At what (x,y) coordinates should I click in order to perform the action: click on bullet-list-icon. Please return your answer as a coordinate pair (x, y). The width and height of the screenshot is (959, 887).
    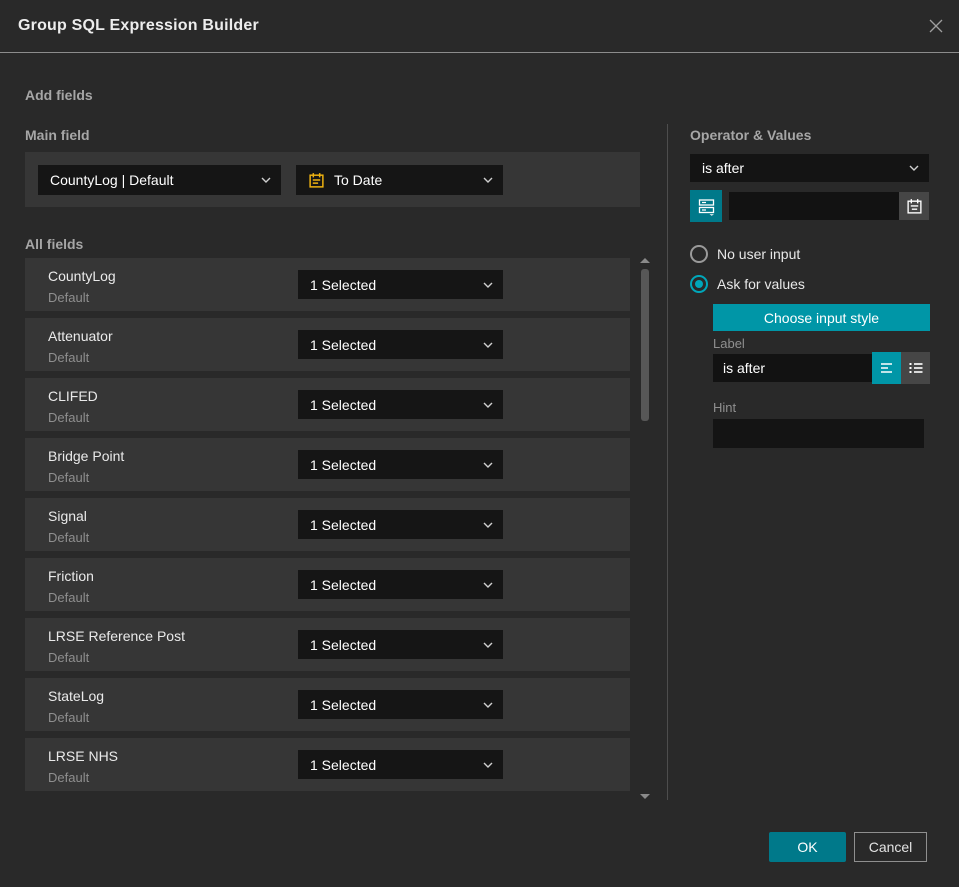
    Looking at the image, I should click on (915, 368).